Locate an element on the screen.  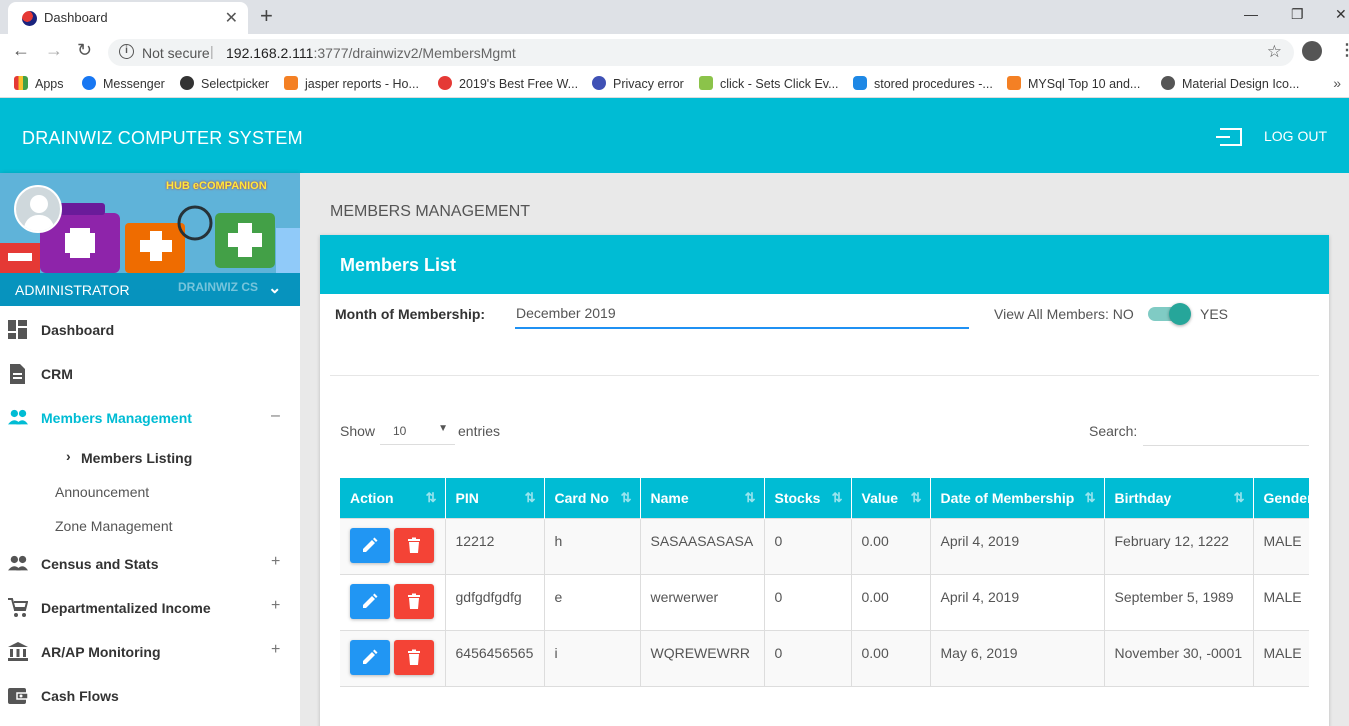
app-title: DRAINWIZ COMPUTER SYSTEM is located at coordinates (162, 138).